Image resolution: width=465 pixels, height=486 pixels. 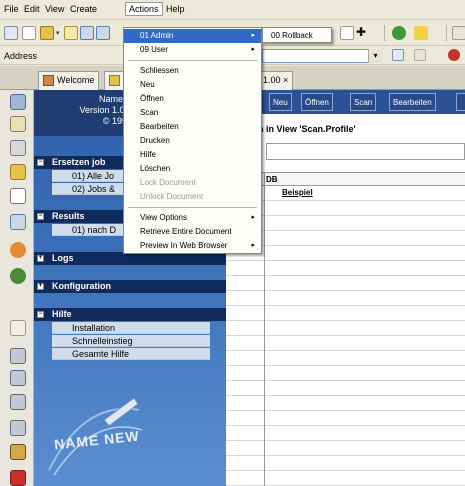 I want to click on menu-item-label: 01 Admin, so click(x=157, y=35).